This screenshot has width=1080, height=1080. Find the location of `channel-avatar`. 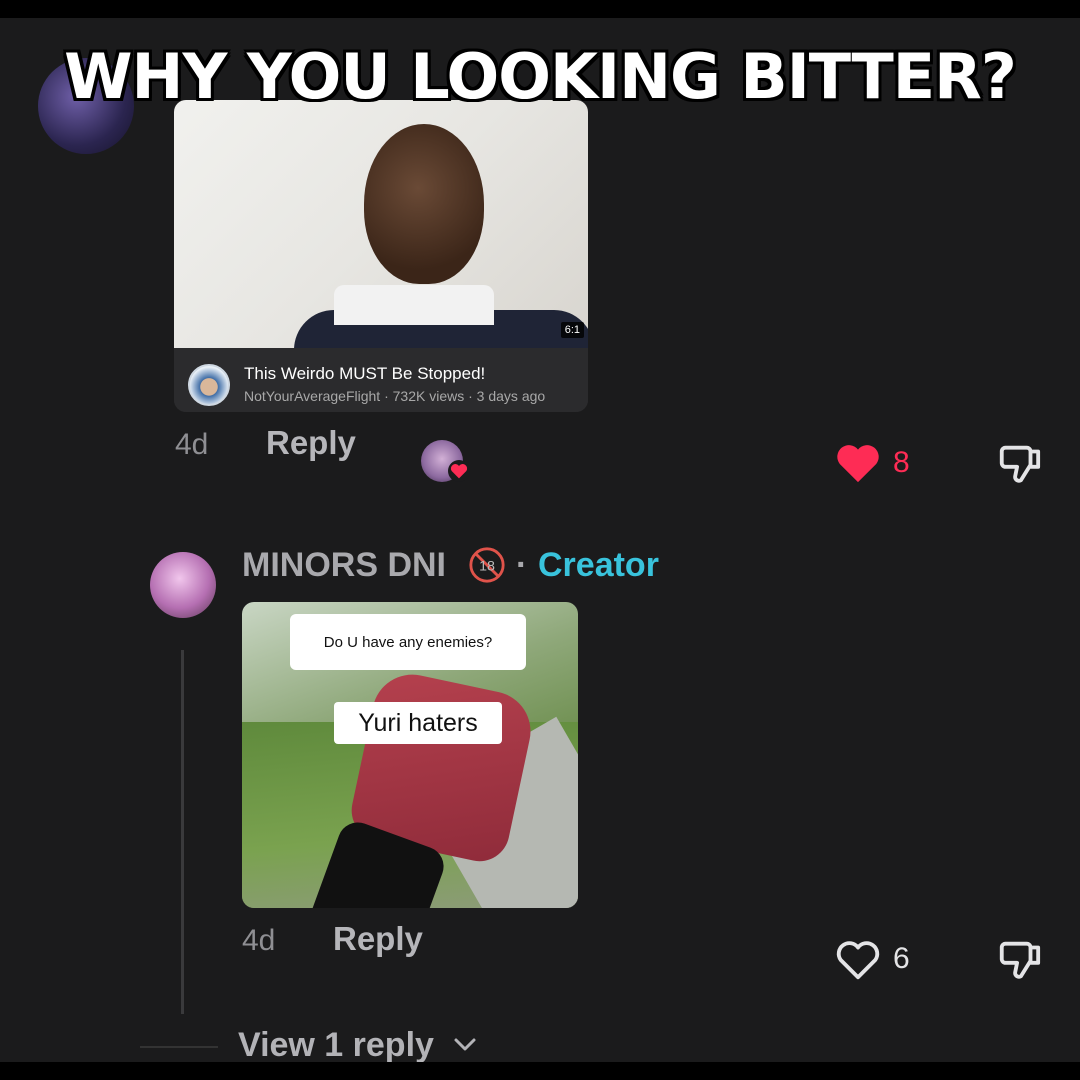

channel-avatar is located at coordinates (209, 385).